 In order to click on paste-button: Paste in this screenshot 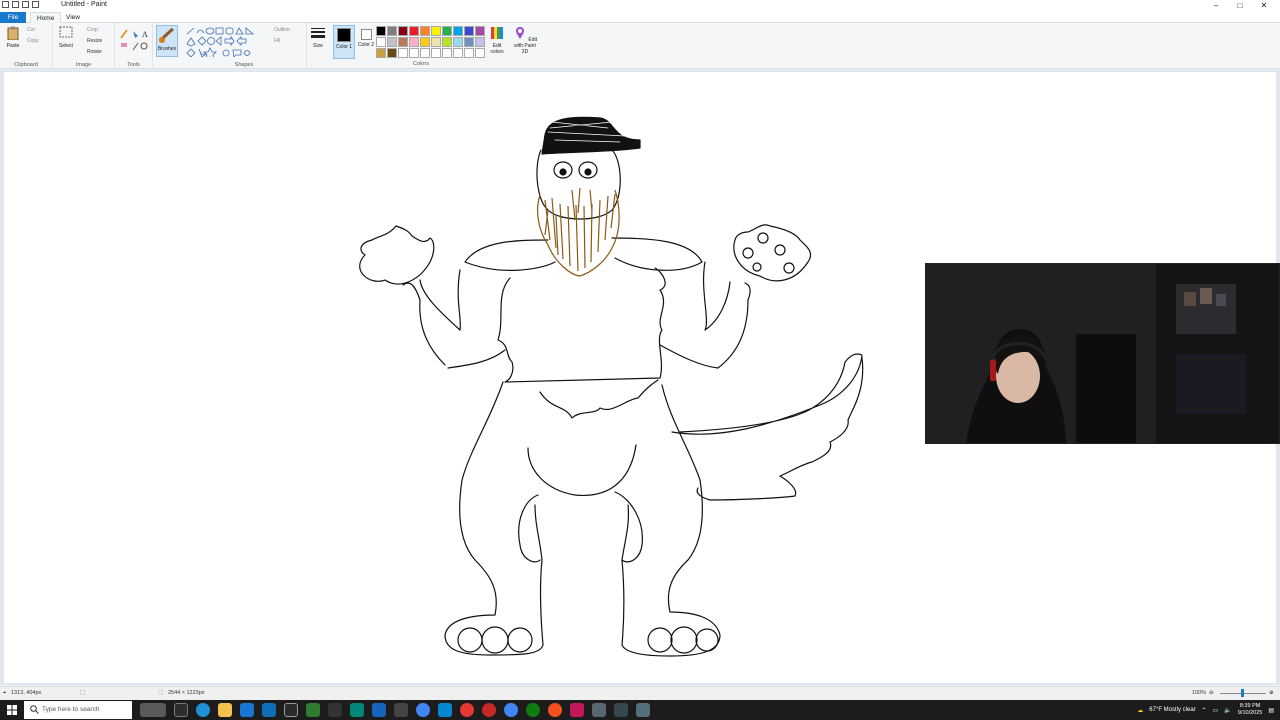, I will do `click(13, 37)`.